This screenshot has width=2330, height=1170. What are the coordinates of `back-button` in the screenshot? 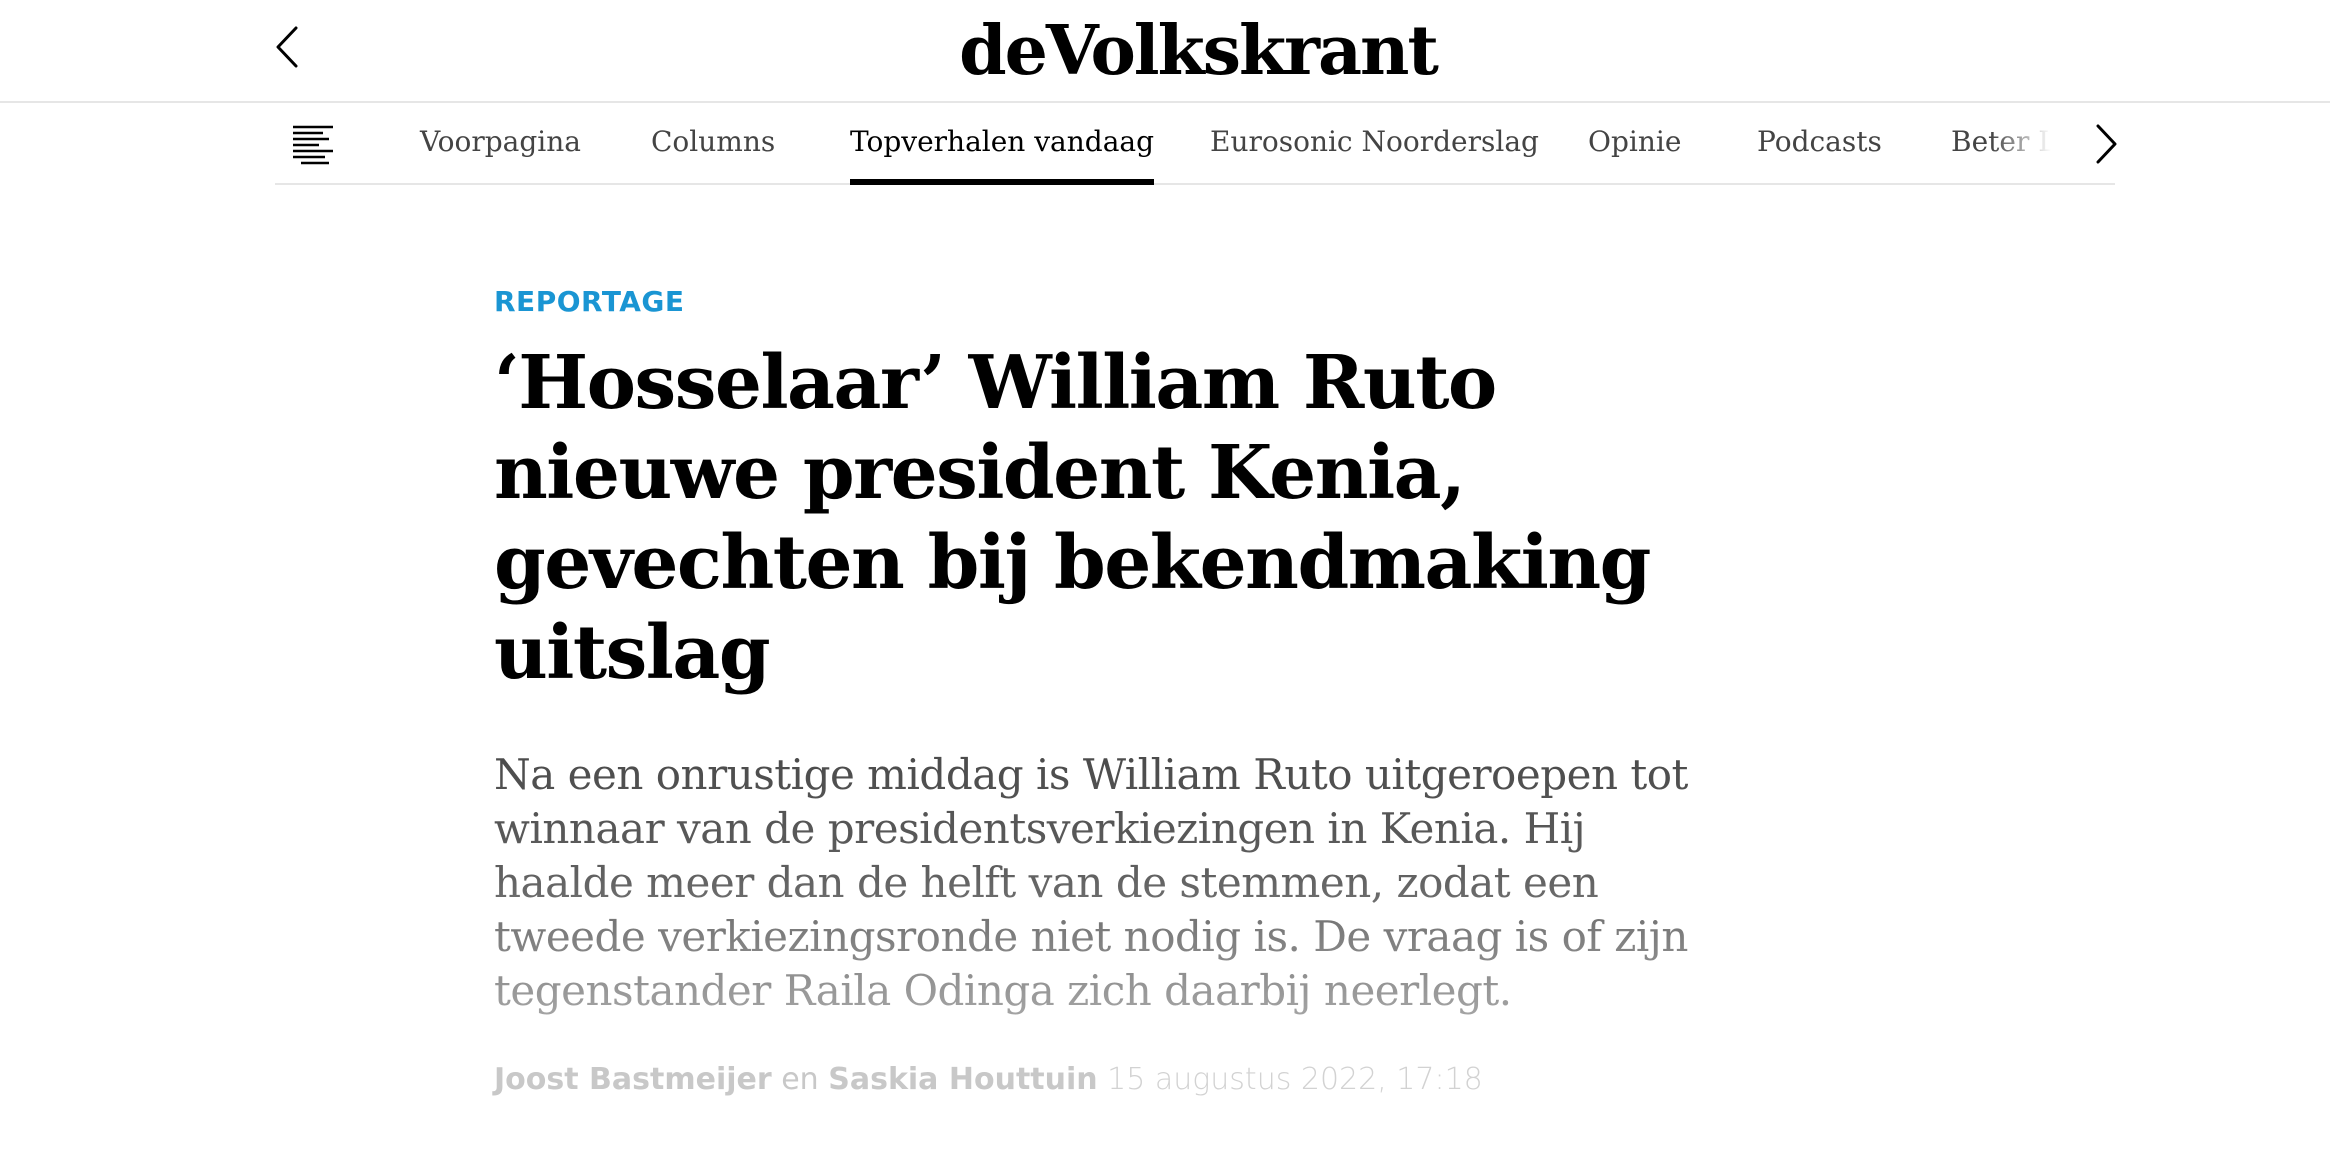 It's located at (288, 47).